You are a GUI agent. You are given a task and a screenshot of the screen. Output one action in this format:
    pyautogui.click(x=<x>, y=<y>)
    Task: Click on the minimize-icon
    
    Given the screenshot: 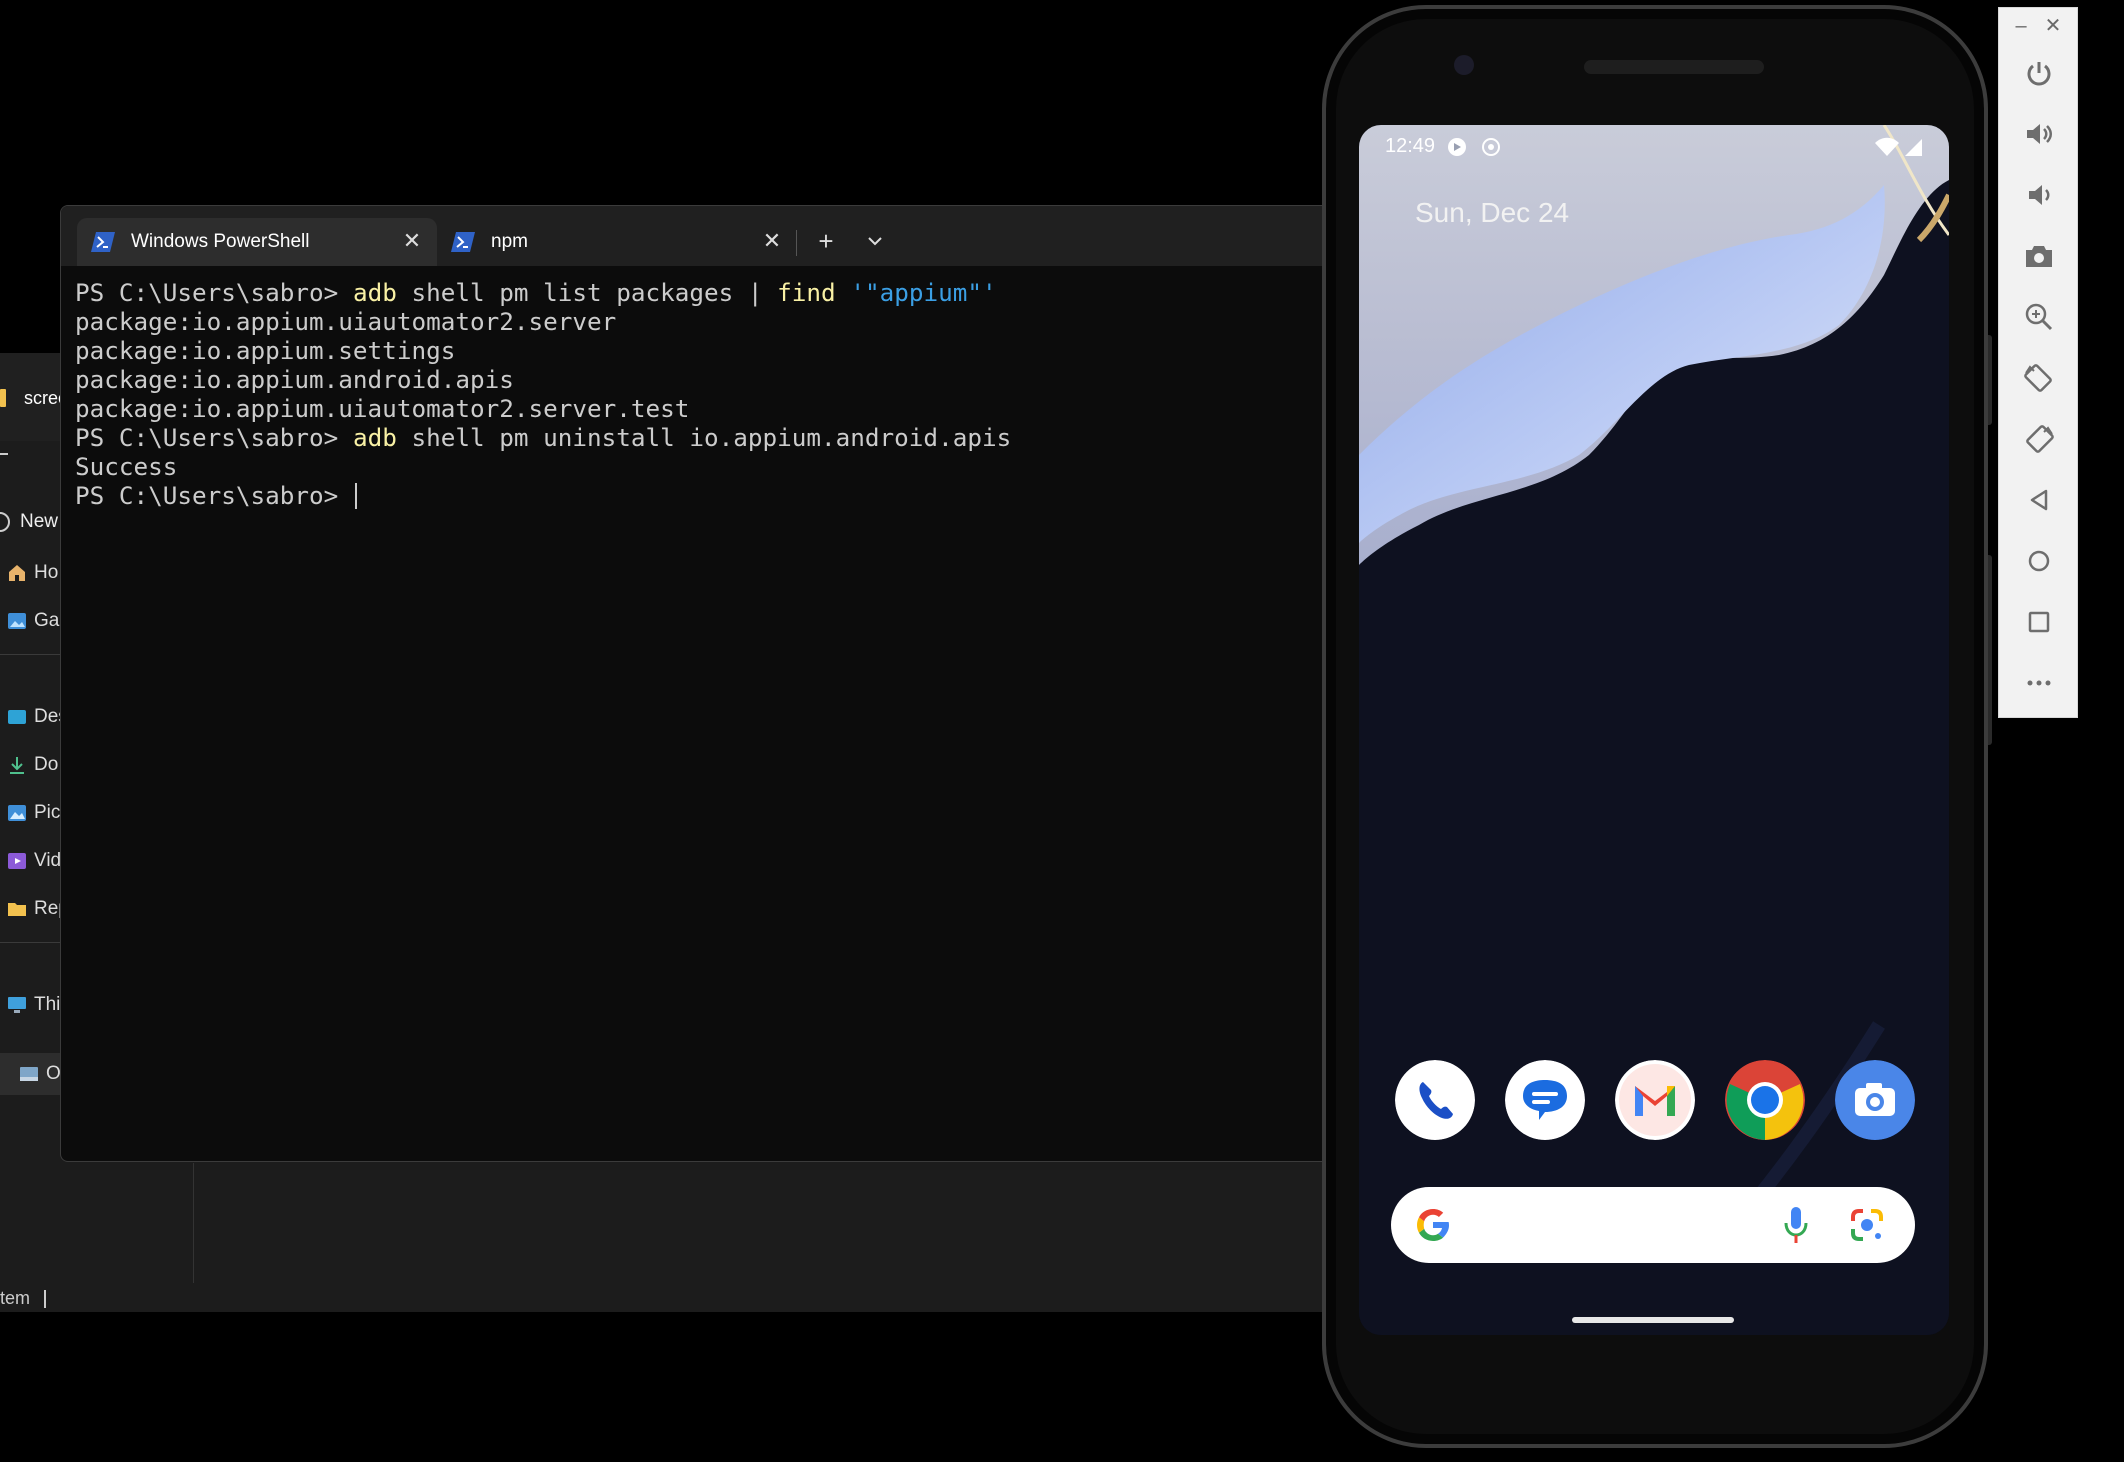 What is the action you would take?
    pyautogui.click(x=4, y=454)
    